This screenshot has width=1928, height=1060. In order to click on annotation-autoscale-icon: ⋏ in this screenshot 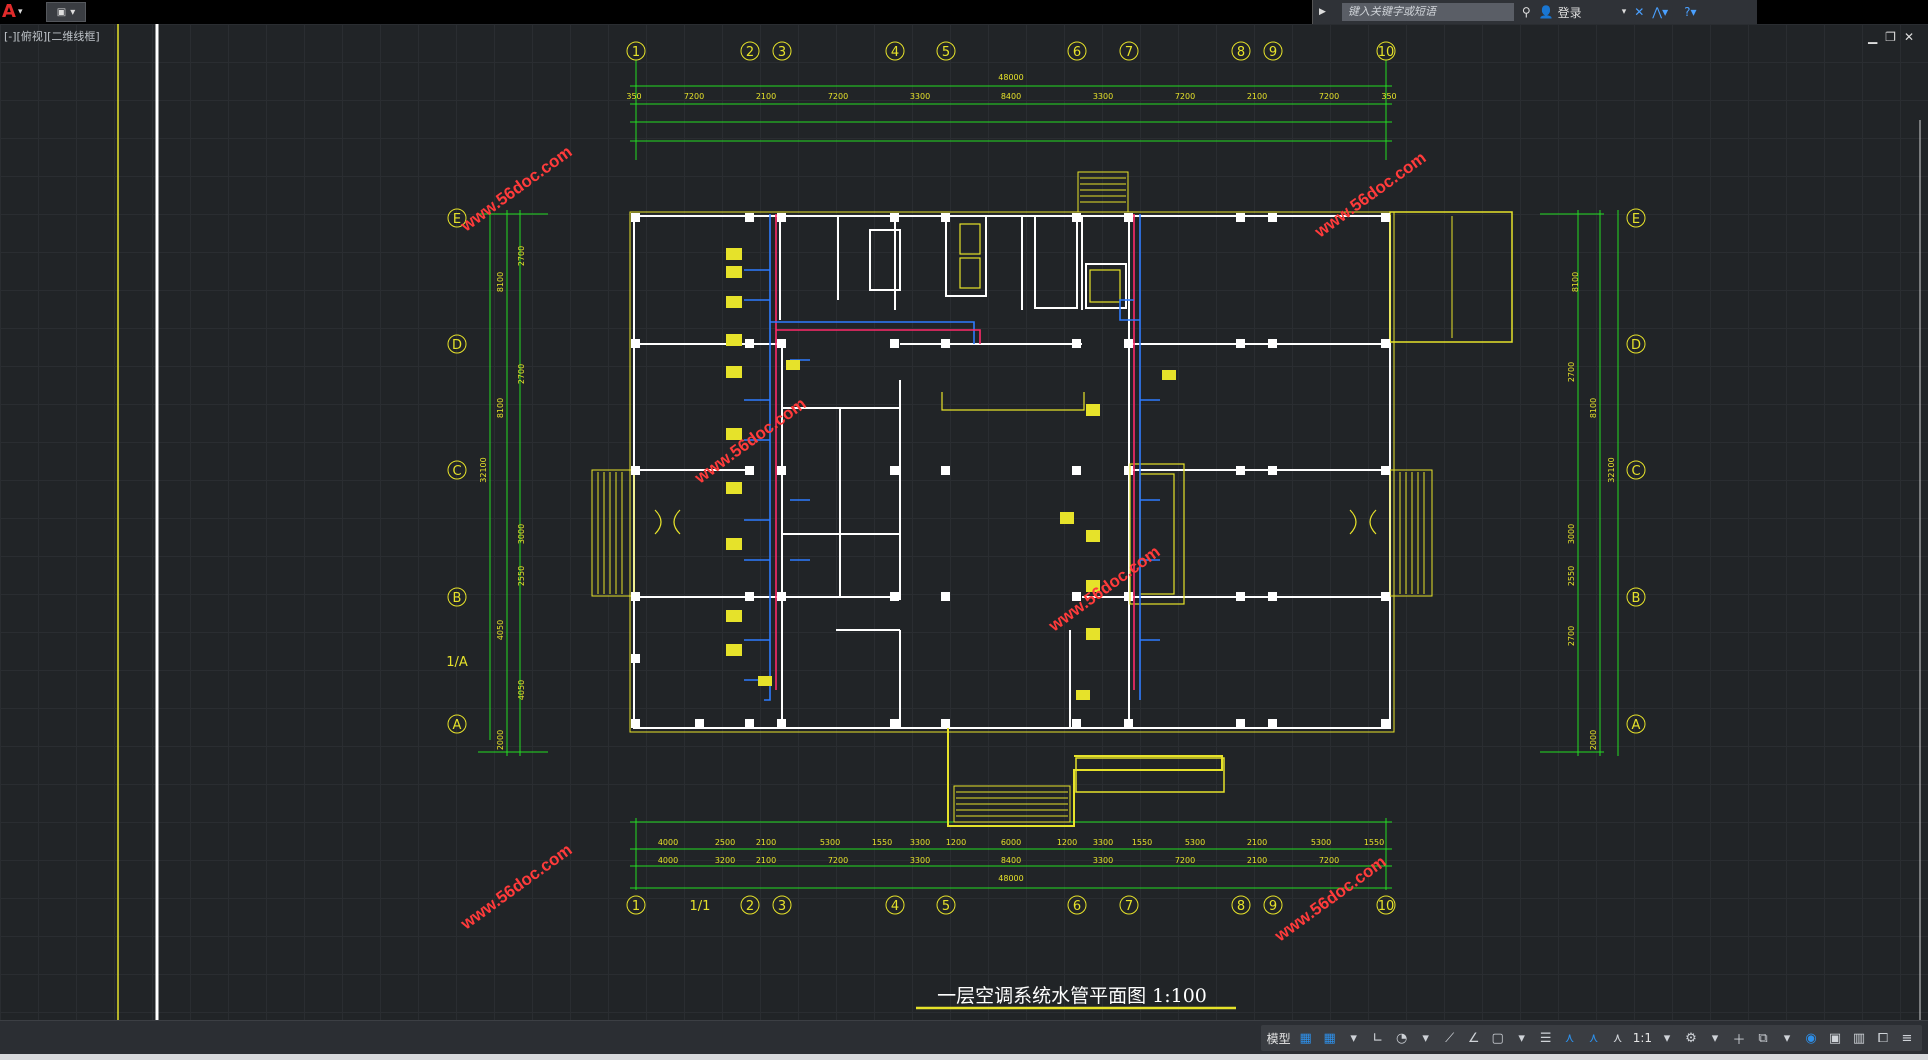, I will do `click(1594, 1038)`.